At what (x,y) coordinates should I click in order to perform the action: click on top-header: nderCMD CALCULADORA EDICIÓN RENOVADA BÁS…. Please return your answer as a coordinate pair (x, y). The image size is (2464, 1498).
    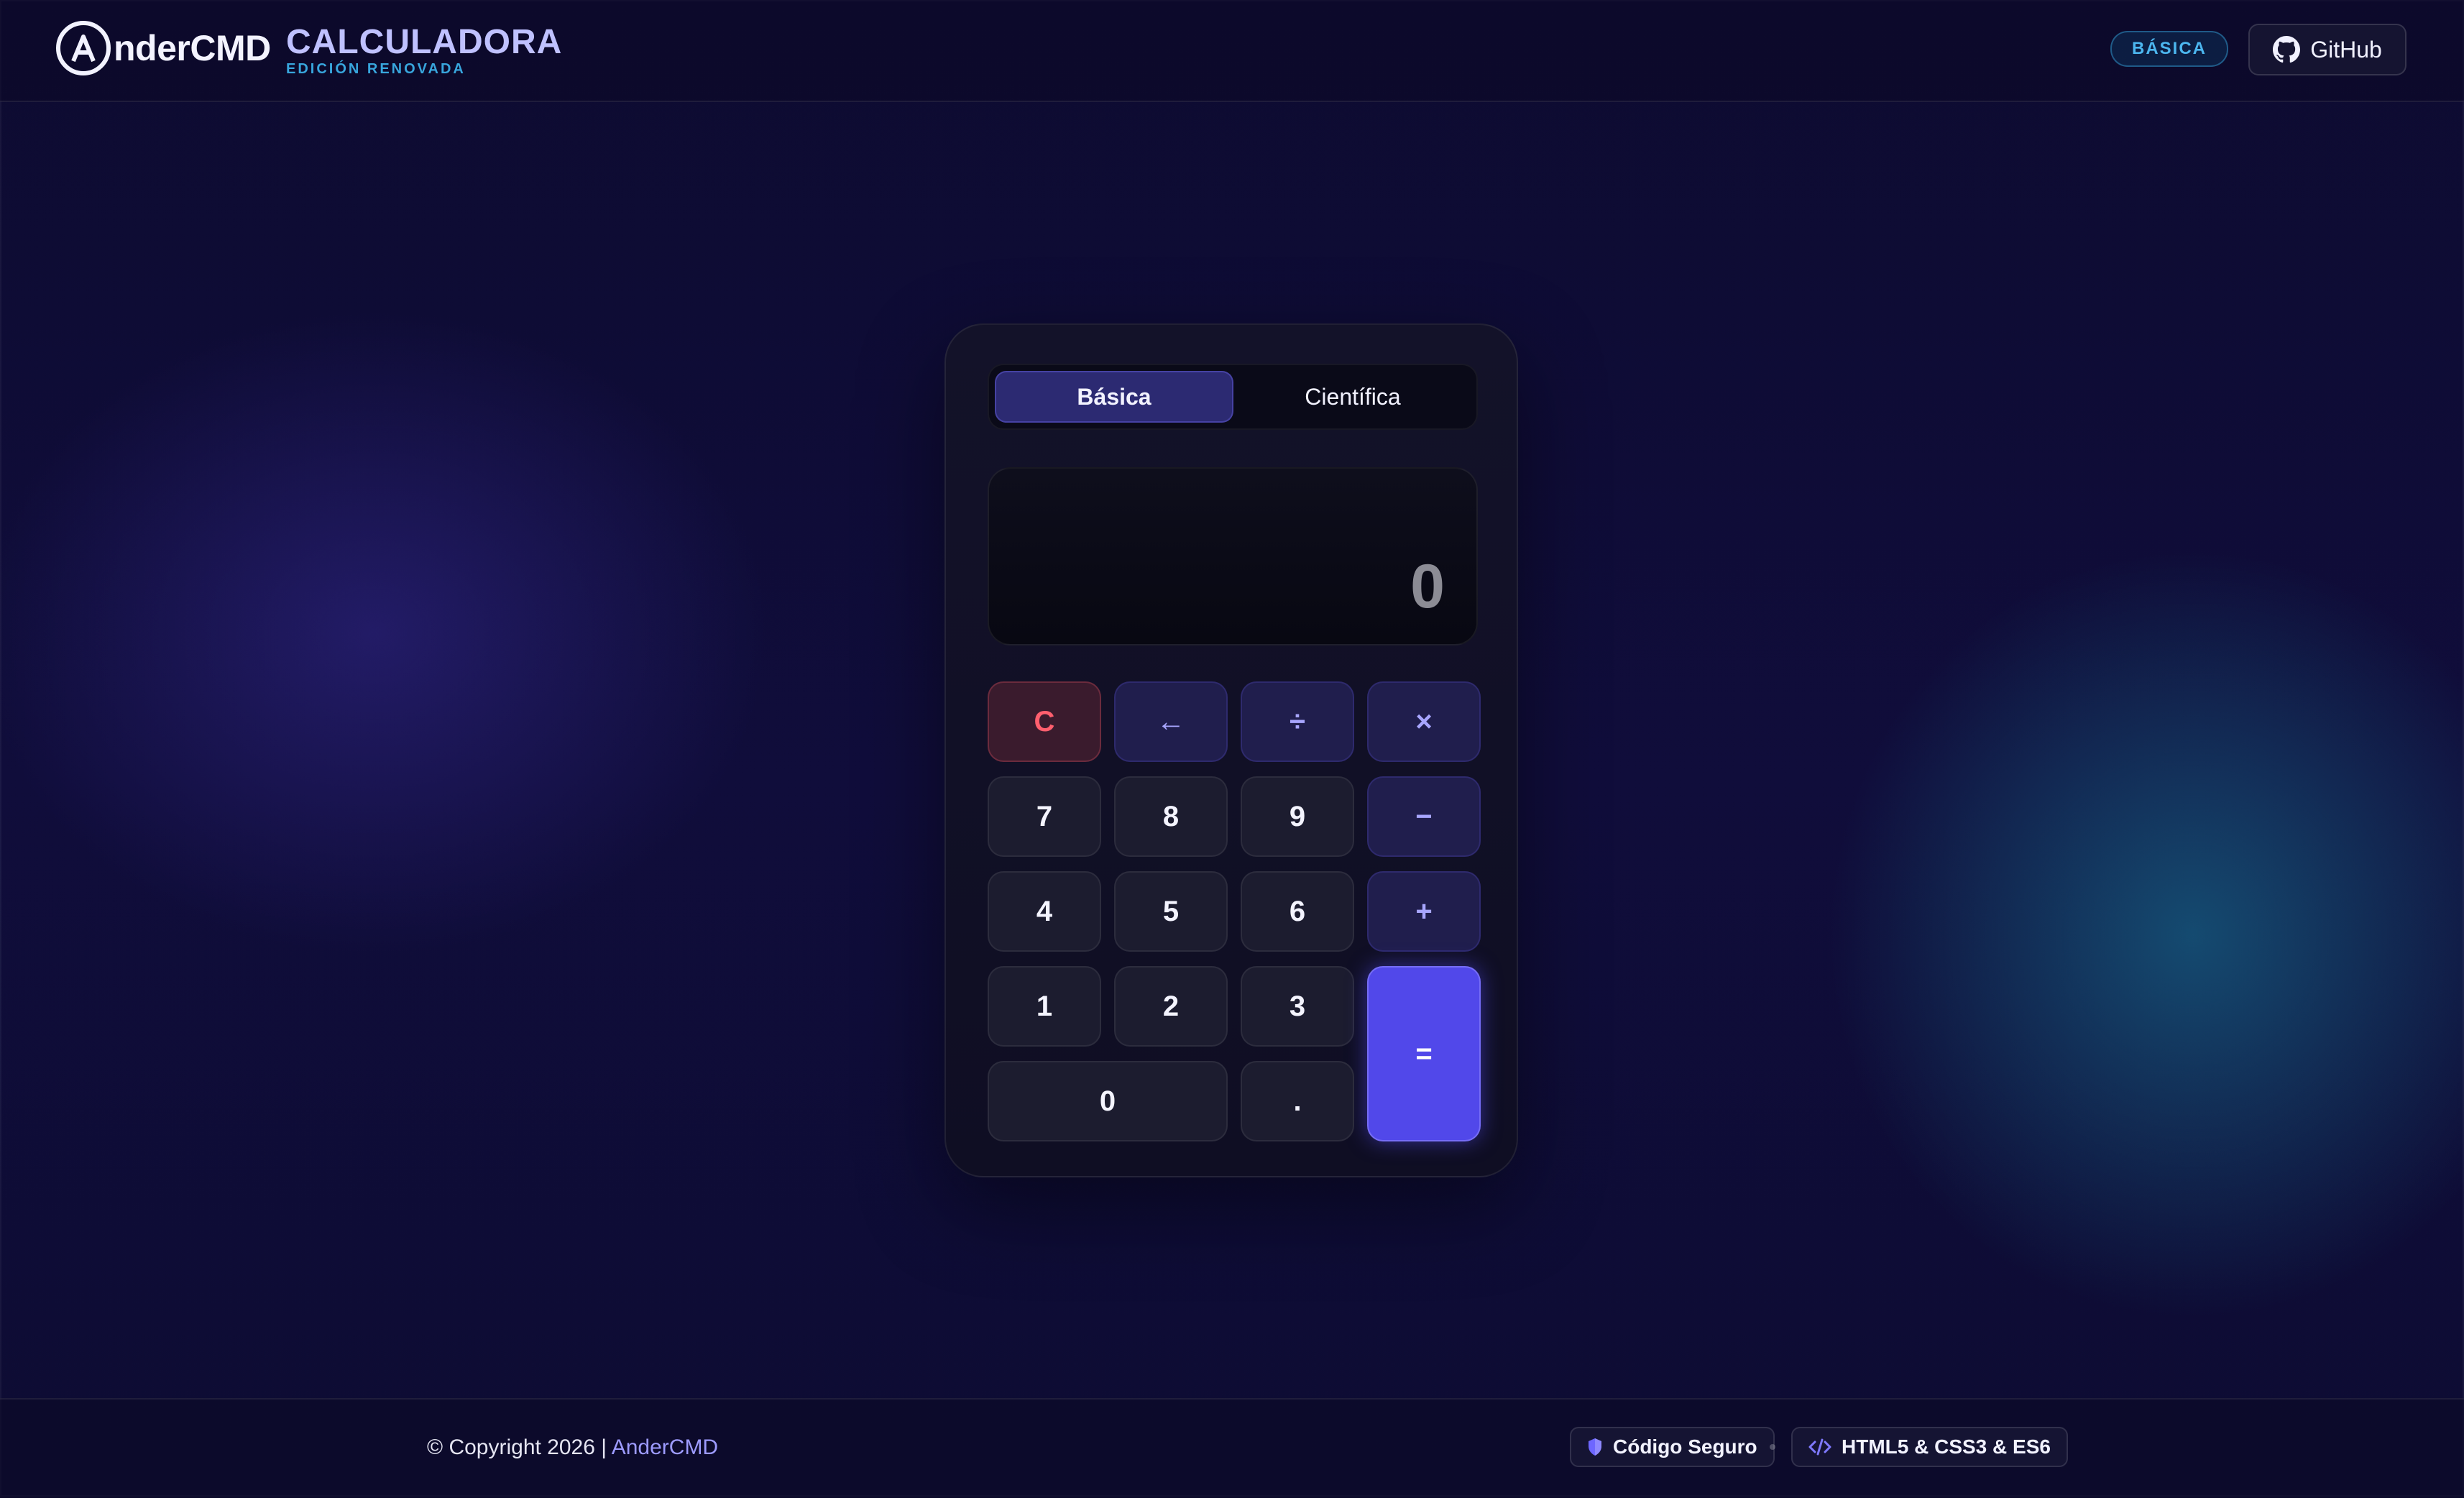
    Looking at the image, I should click on (1232, 51).